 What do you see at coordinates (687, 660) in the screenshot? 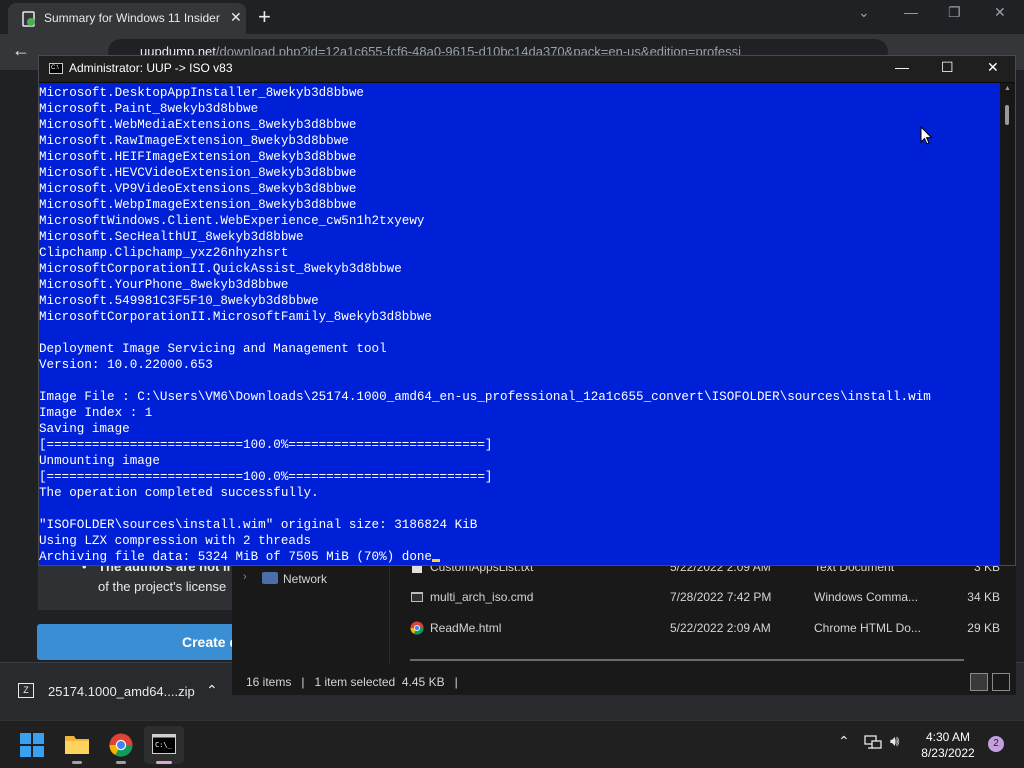
I see `horizontal-scrollbar` at bounding box center [687, 660].